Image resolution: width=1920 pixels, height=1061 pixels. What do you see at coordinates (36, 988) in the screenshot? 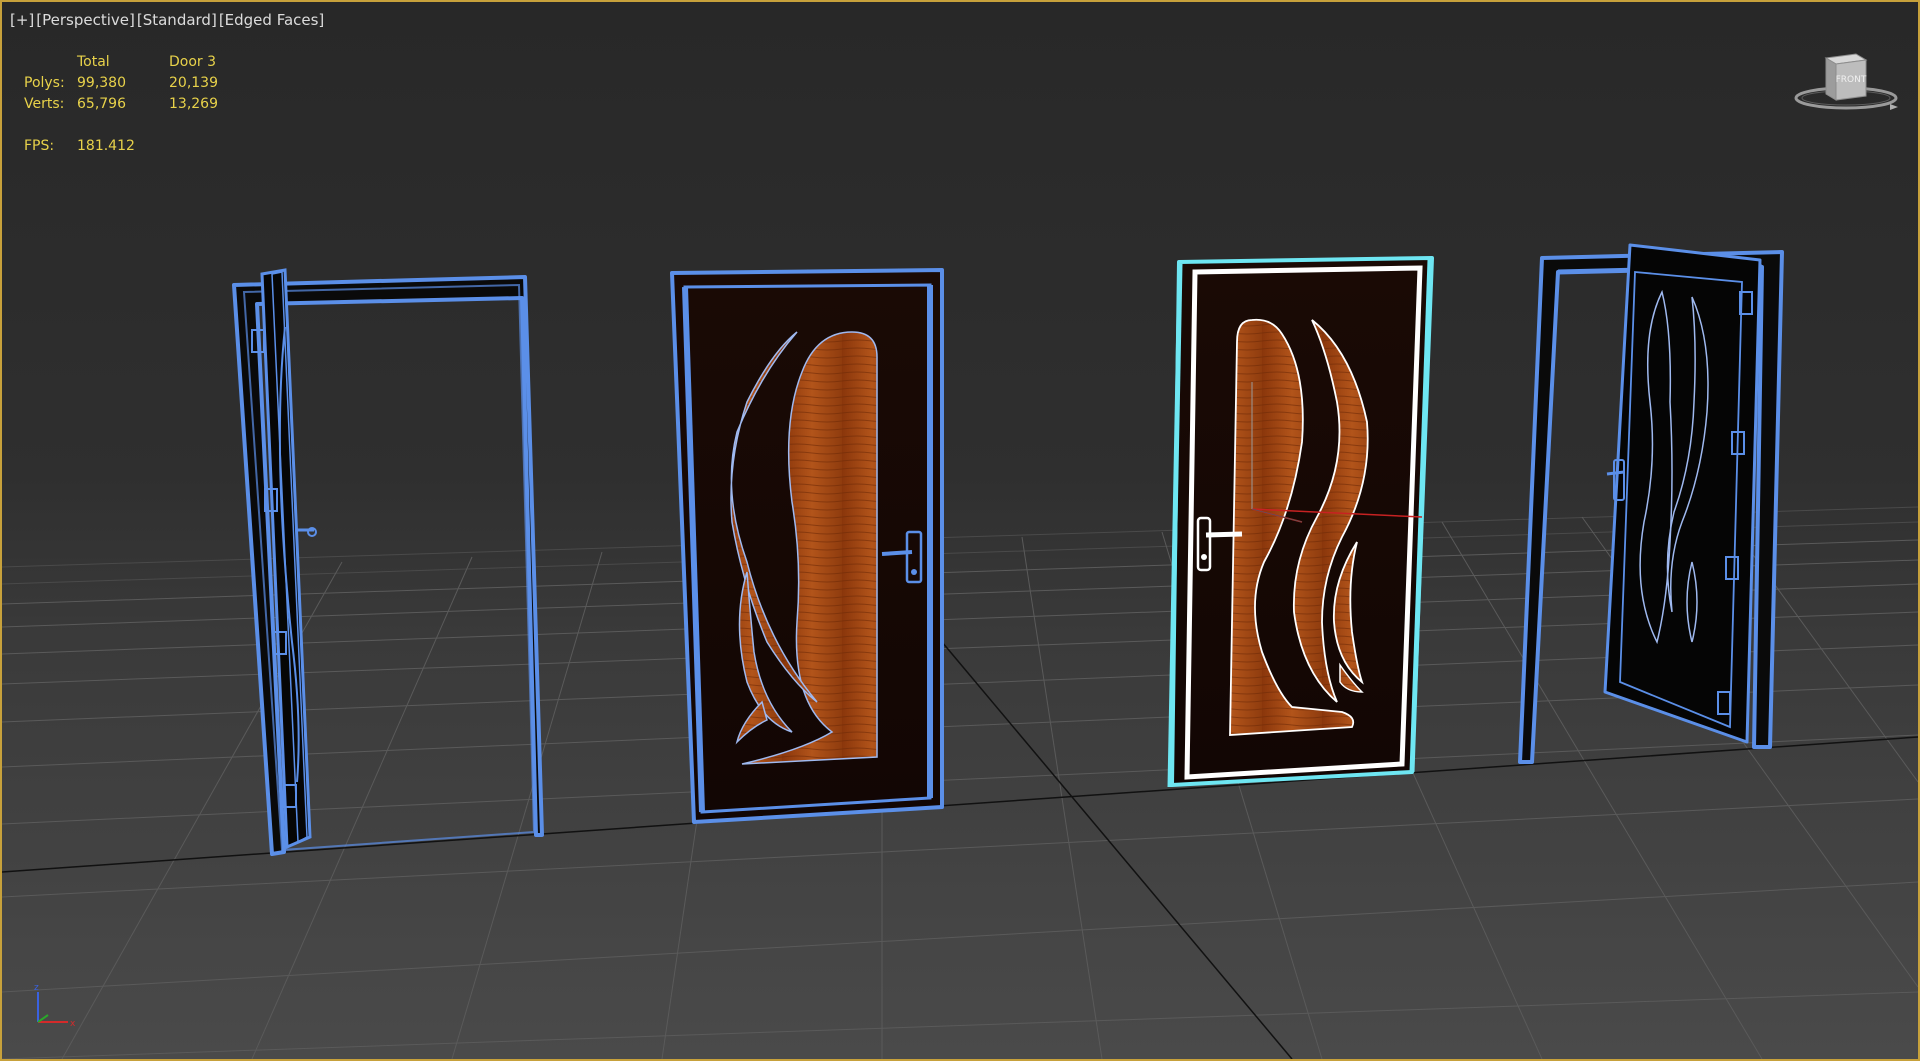
I see `axis-z-label: z` at bounding box center [36, 988].